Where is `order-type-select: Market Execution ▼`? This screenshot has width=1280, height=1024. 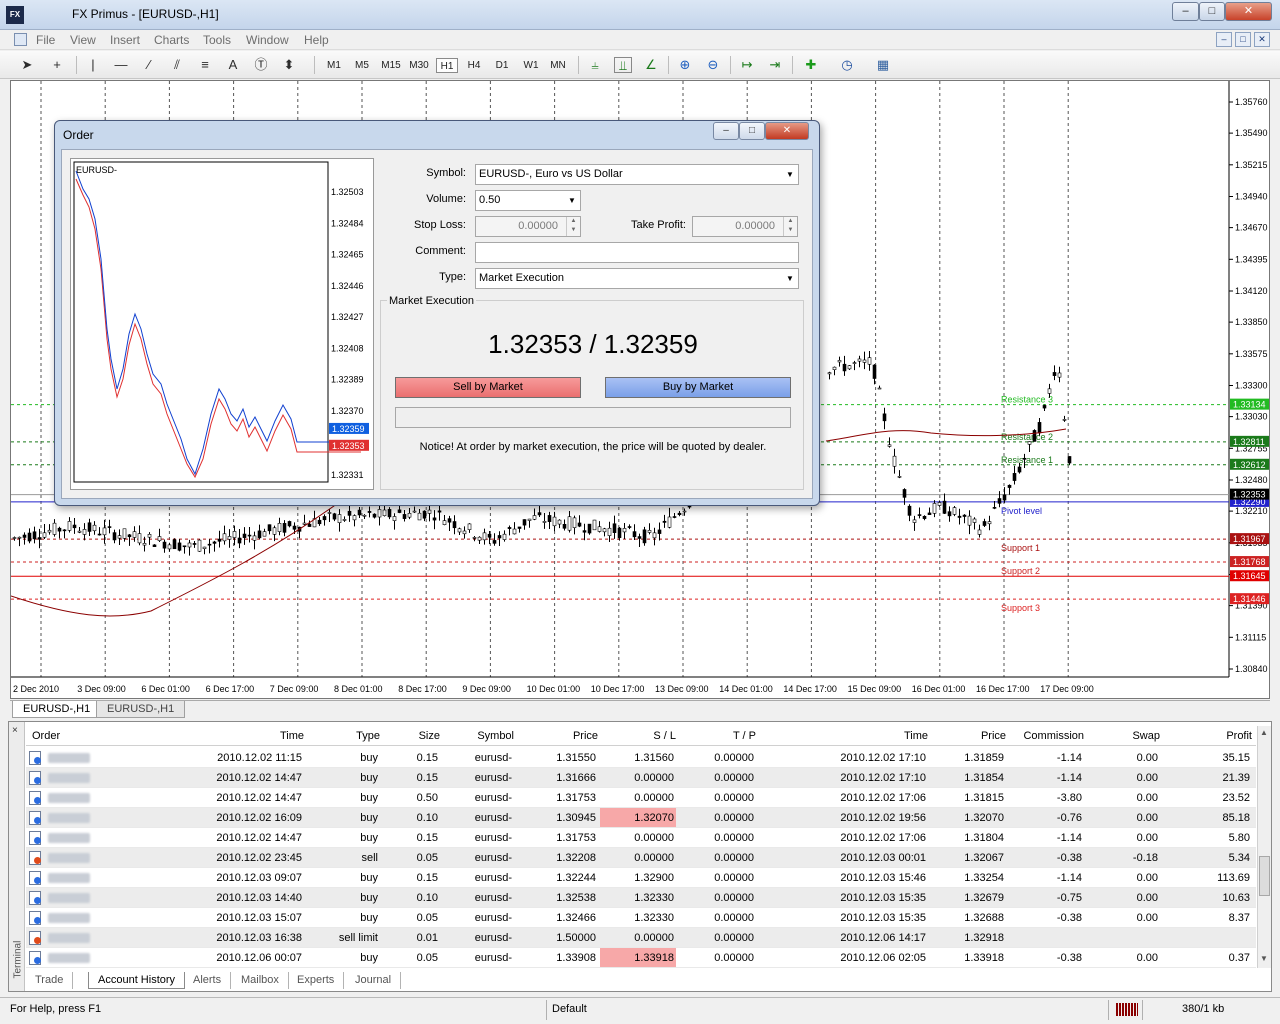
order-type-select: Market Execution ▼ is located at coordinates (637, 278).